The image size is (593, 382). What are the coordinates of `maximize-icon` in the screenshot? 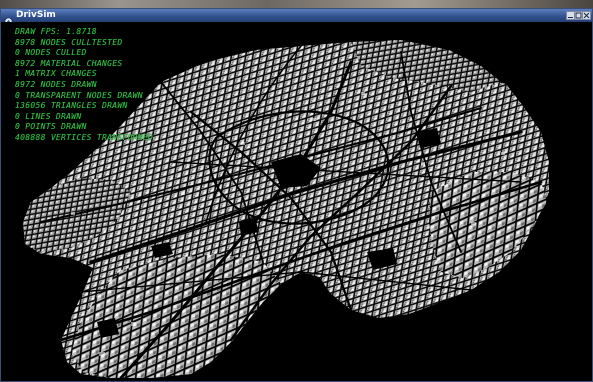 It's located at (578, 15).